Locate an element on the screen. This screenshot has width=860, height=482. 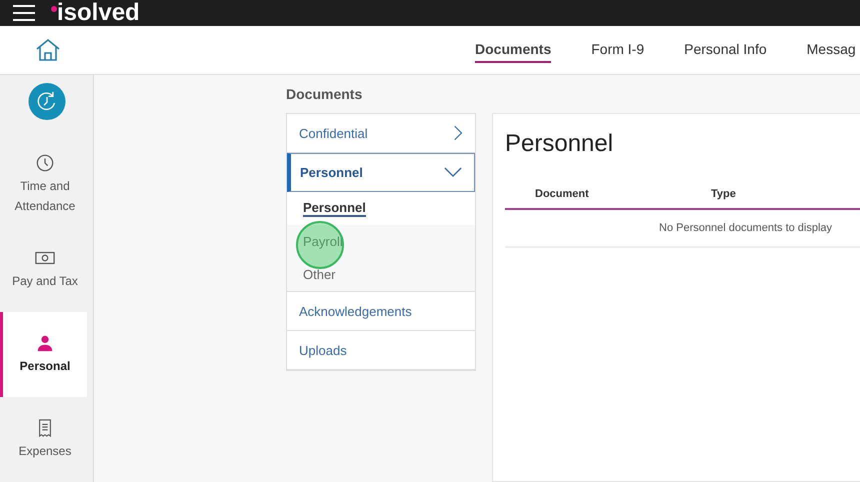
chevron-down-icon is located at coordinates (453, 172).